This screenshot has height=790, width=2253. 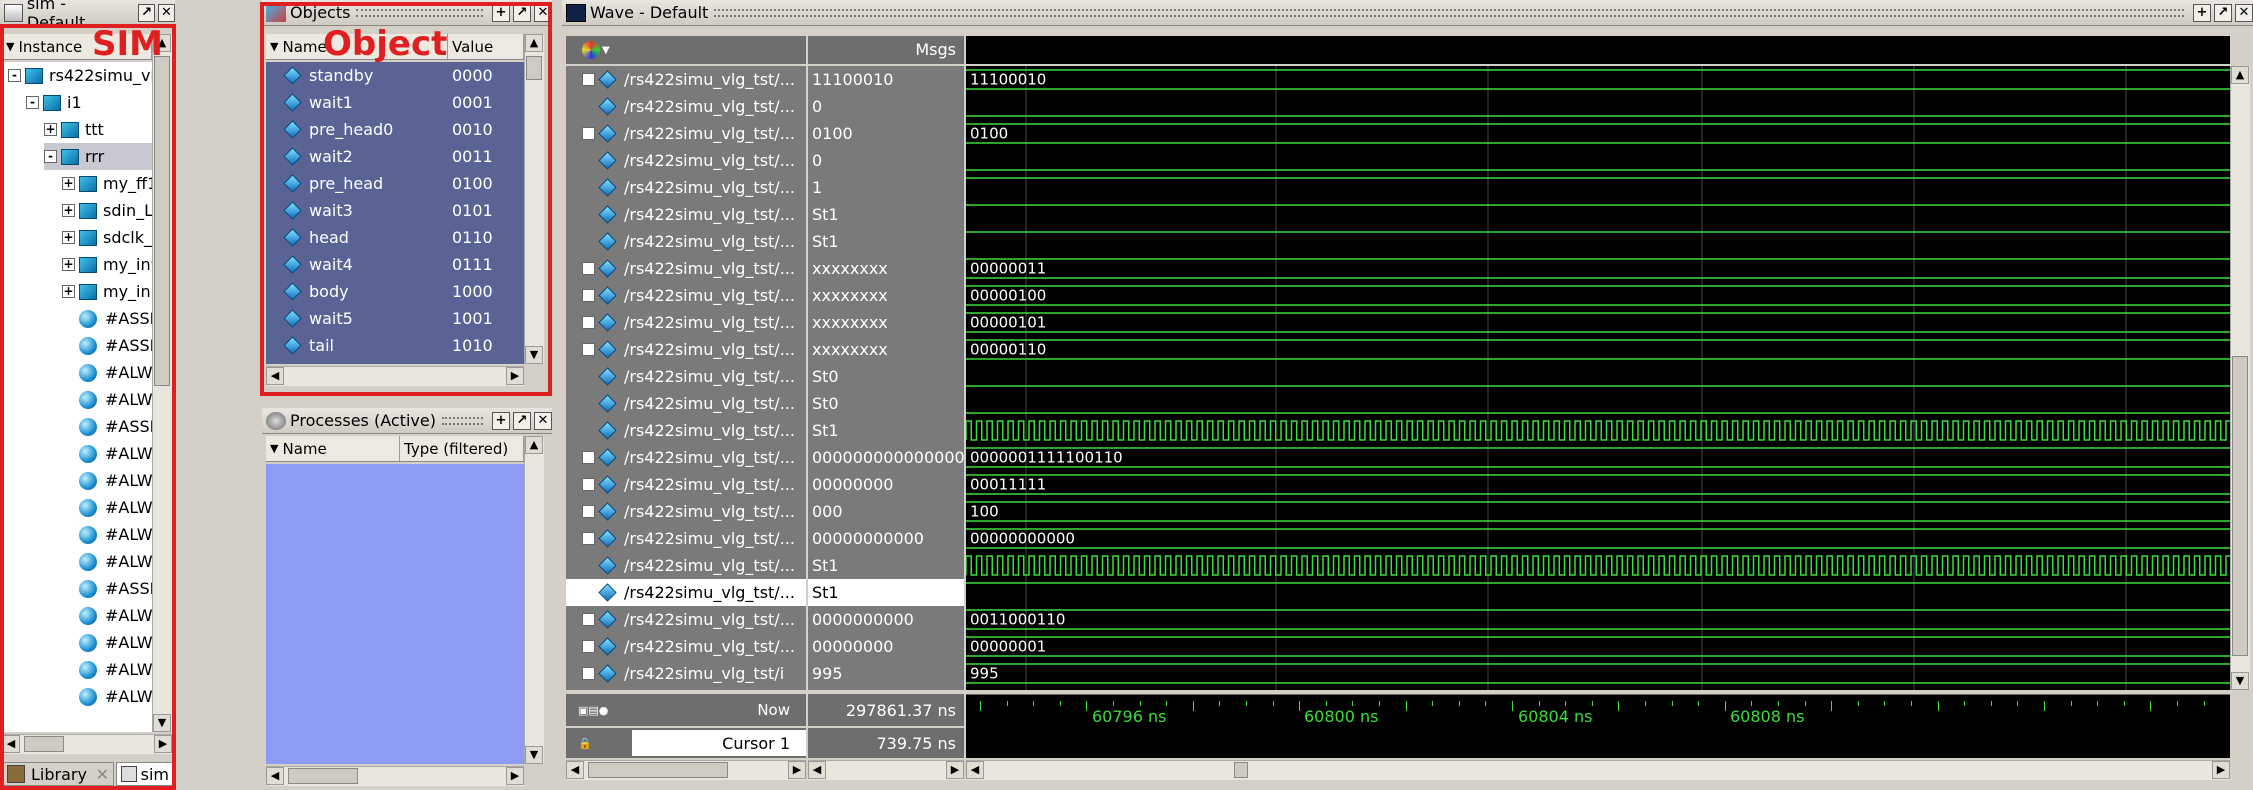 What do you see at coordinates (593, 710) in the screenshot?
I see `now-icons: ▣▤●` at bounding box center [593, 710].